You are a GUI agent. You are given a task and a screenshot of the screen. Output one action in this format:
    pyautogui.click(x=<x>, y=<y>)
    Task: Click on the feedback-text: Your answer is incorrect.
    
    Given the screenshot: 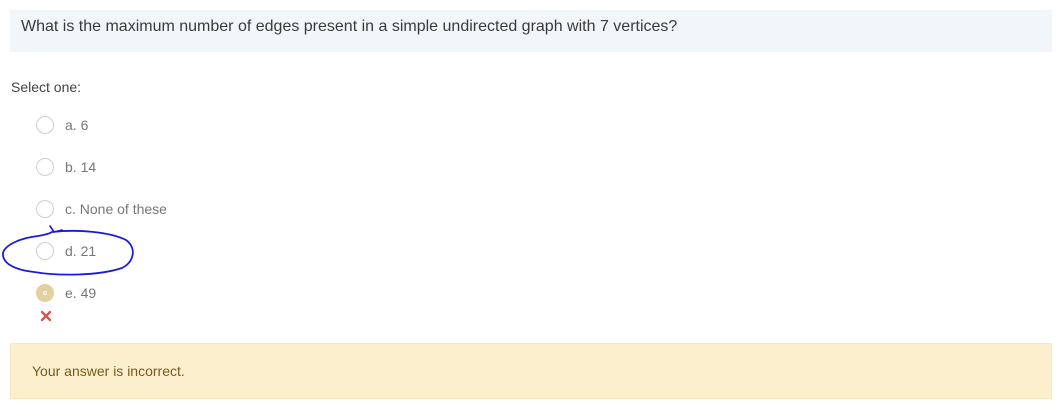 What is the action you would take?
    pyautogui.click(x=108, y=371)
    